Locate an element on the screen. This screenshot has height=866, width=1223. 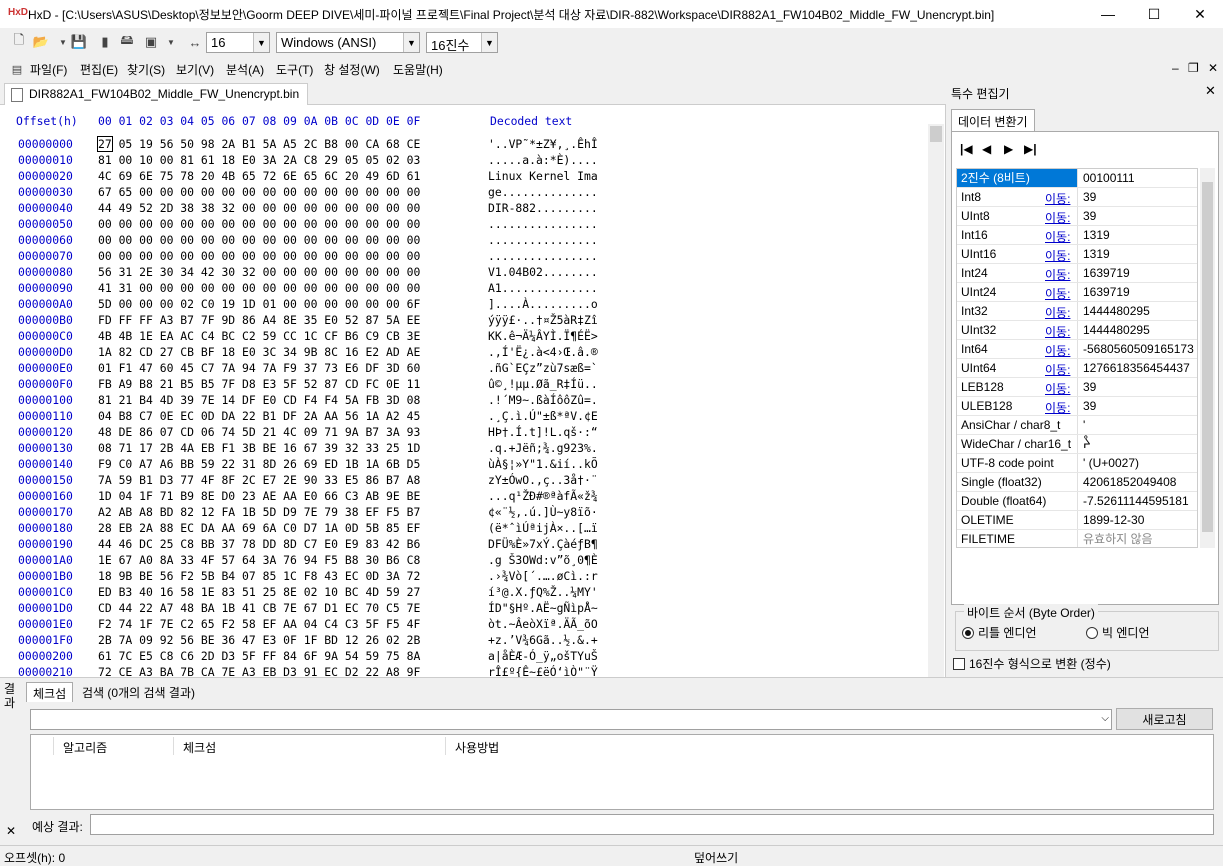
row-decoded-text: .g Š3OWd:v”õ¸0¶È is located at coordinates (543, 560).